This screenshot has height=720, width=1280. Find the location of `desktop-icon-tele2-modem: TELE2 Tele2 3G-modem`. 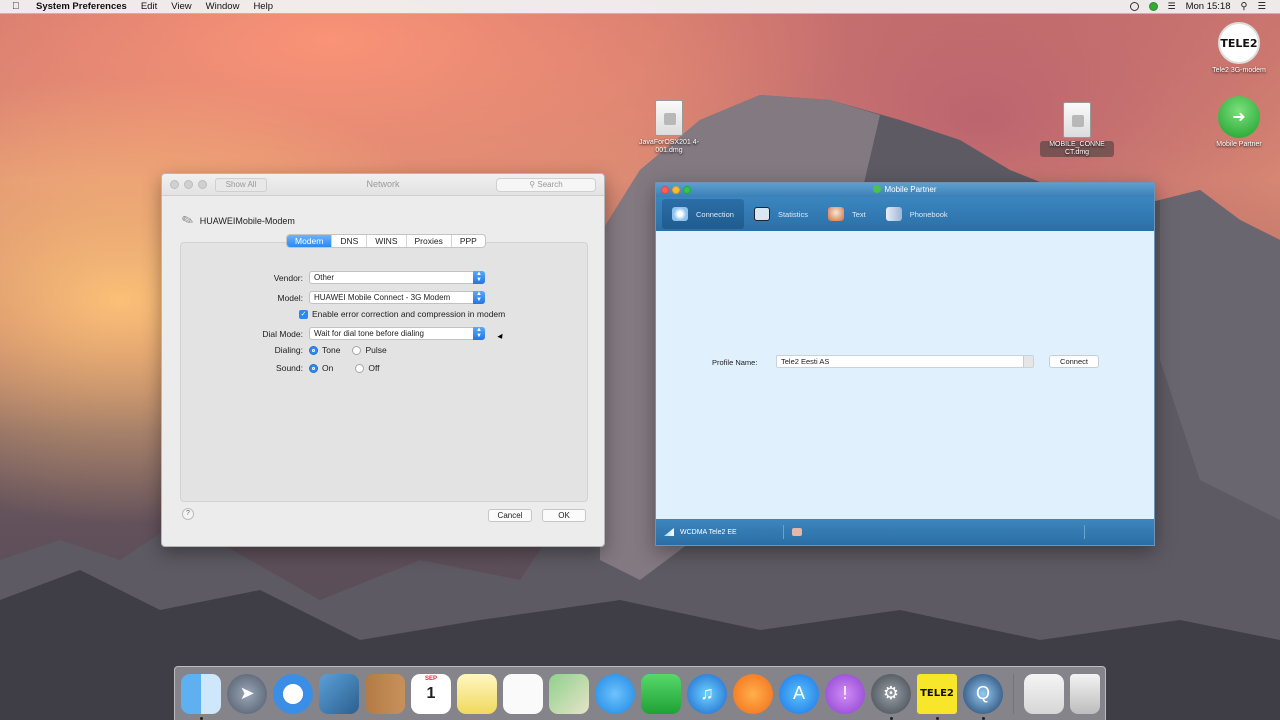

desktop-icon-tele2-modem: TELE2 Tele2 3G-modem is located at coordinates (1239, 48).